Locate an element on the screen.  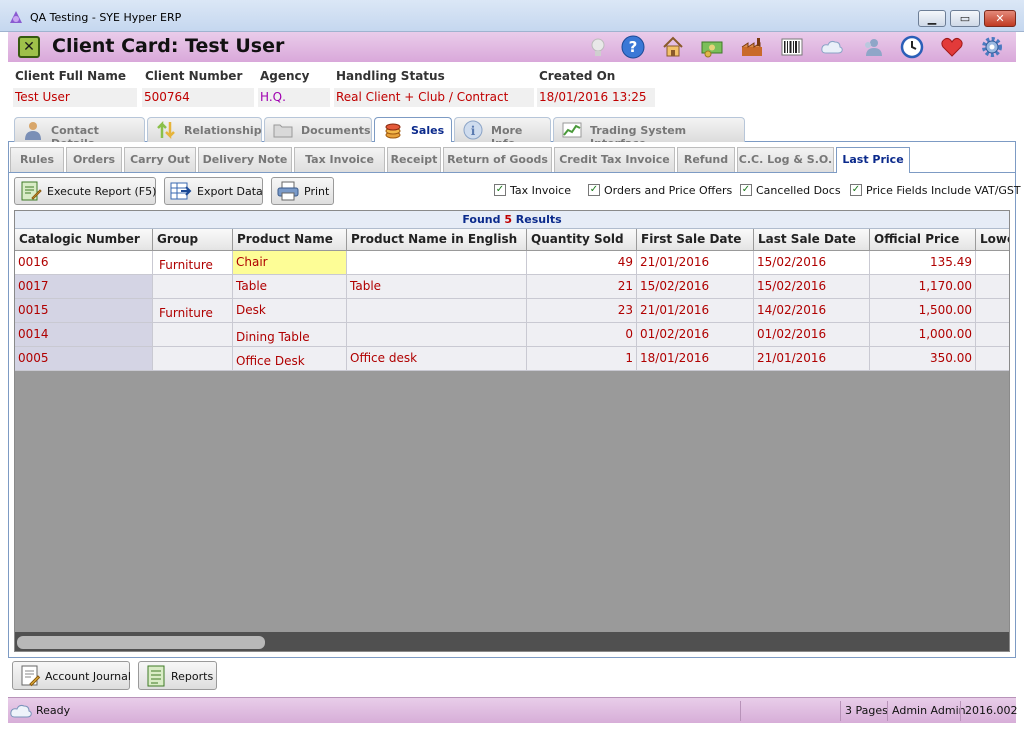
tab-contact-details: Contact Details is located at coordinates (79, 133).